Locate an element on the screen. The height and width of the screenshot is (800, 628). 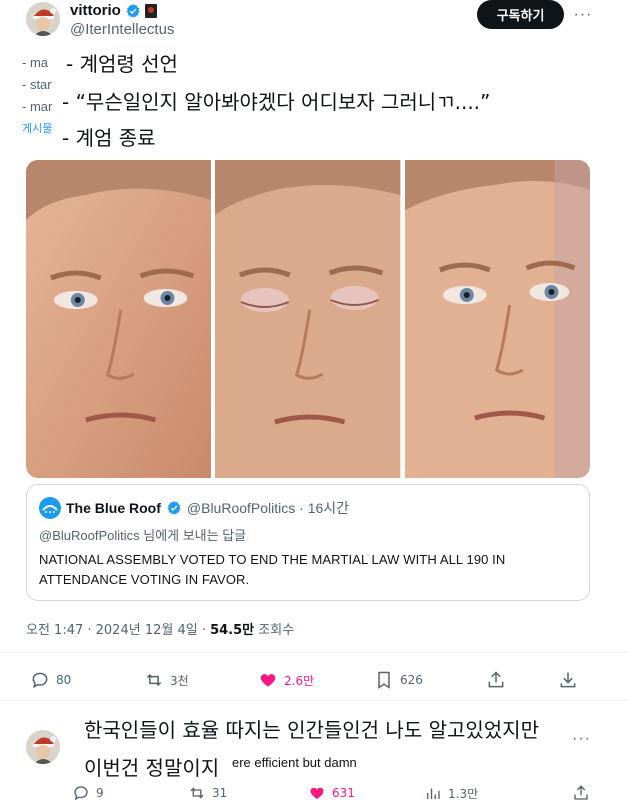
view-count: 54.5만 is located at coordinates (232, 630).